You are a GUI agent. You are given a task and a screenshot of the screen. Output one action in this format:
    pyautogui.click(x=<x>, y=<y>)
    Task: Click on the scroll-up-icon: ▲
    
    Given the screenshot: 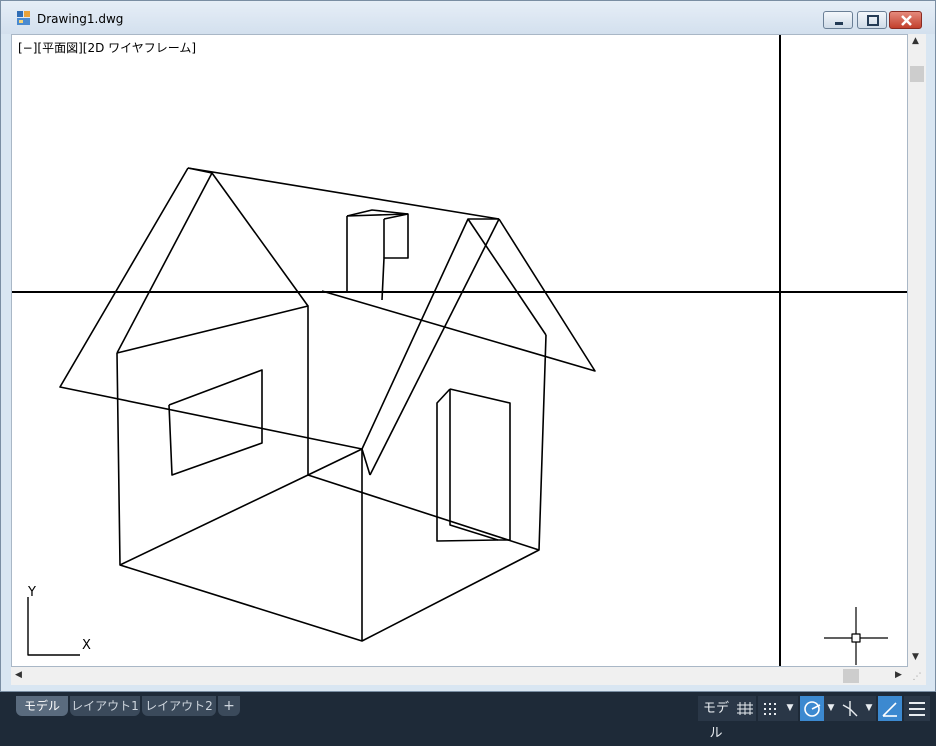 What is the action you would take?
    pyautogui.click(x=915, y=41)
    